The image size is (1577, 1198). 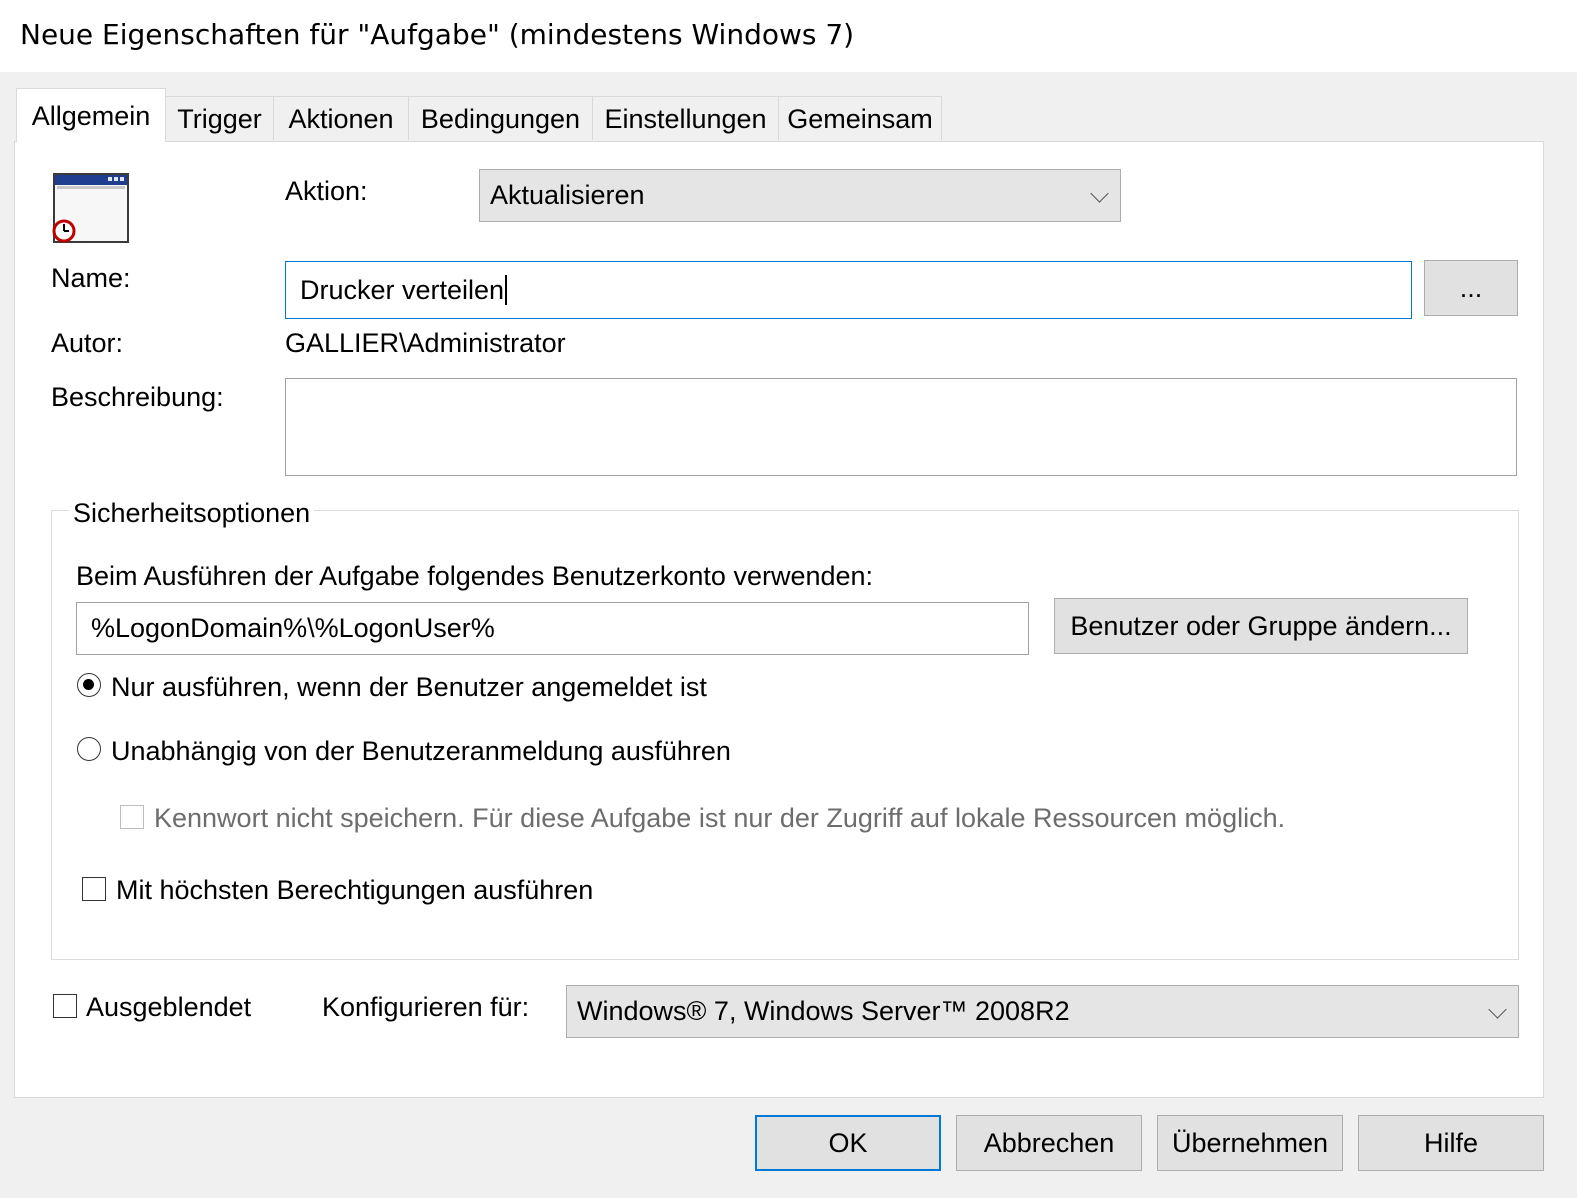 What do you see at coordinates (92, 208) in the screenshot?
I see `scheduled-task-window-icon` at bounding box center [92, 208].